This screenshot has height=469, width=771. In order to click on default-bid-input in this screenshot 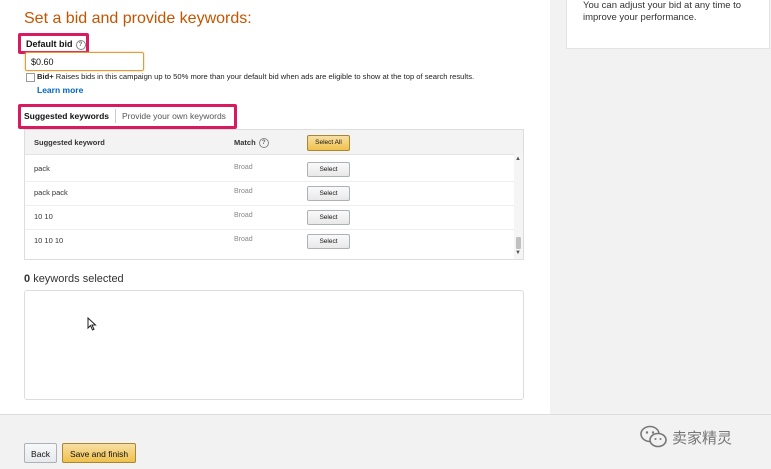, I will do `click(84, 61)`.